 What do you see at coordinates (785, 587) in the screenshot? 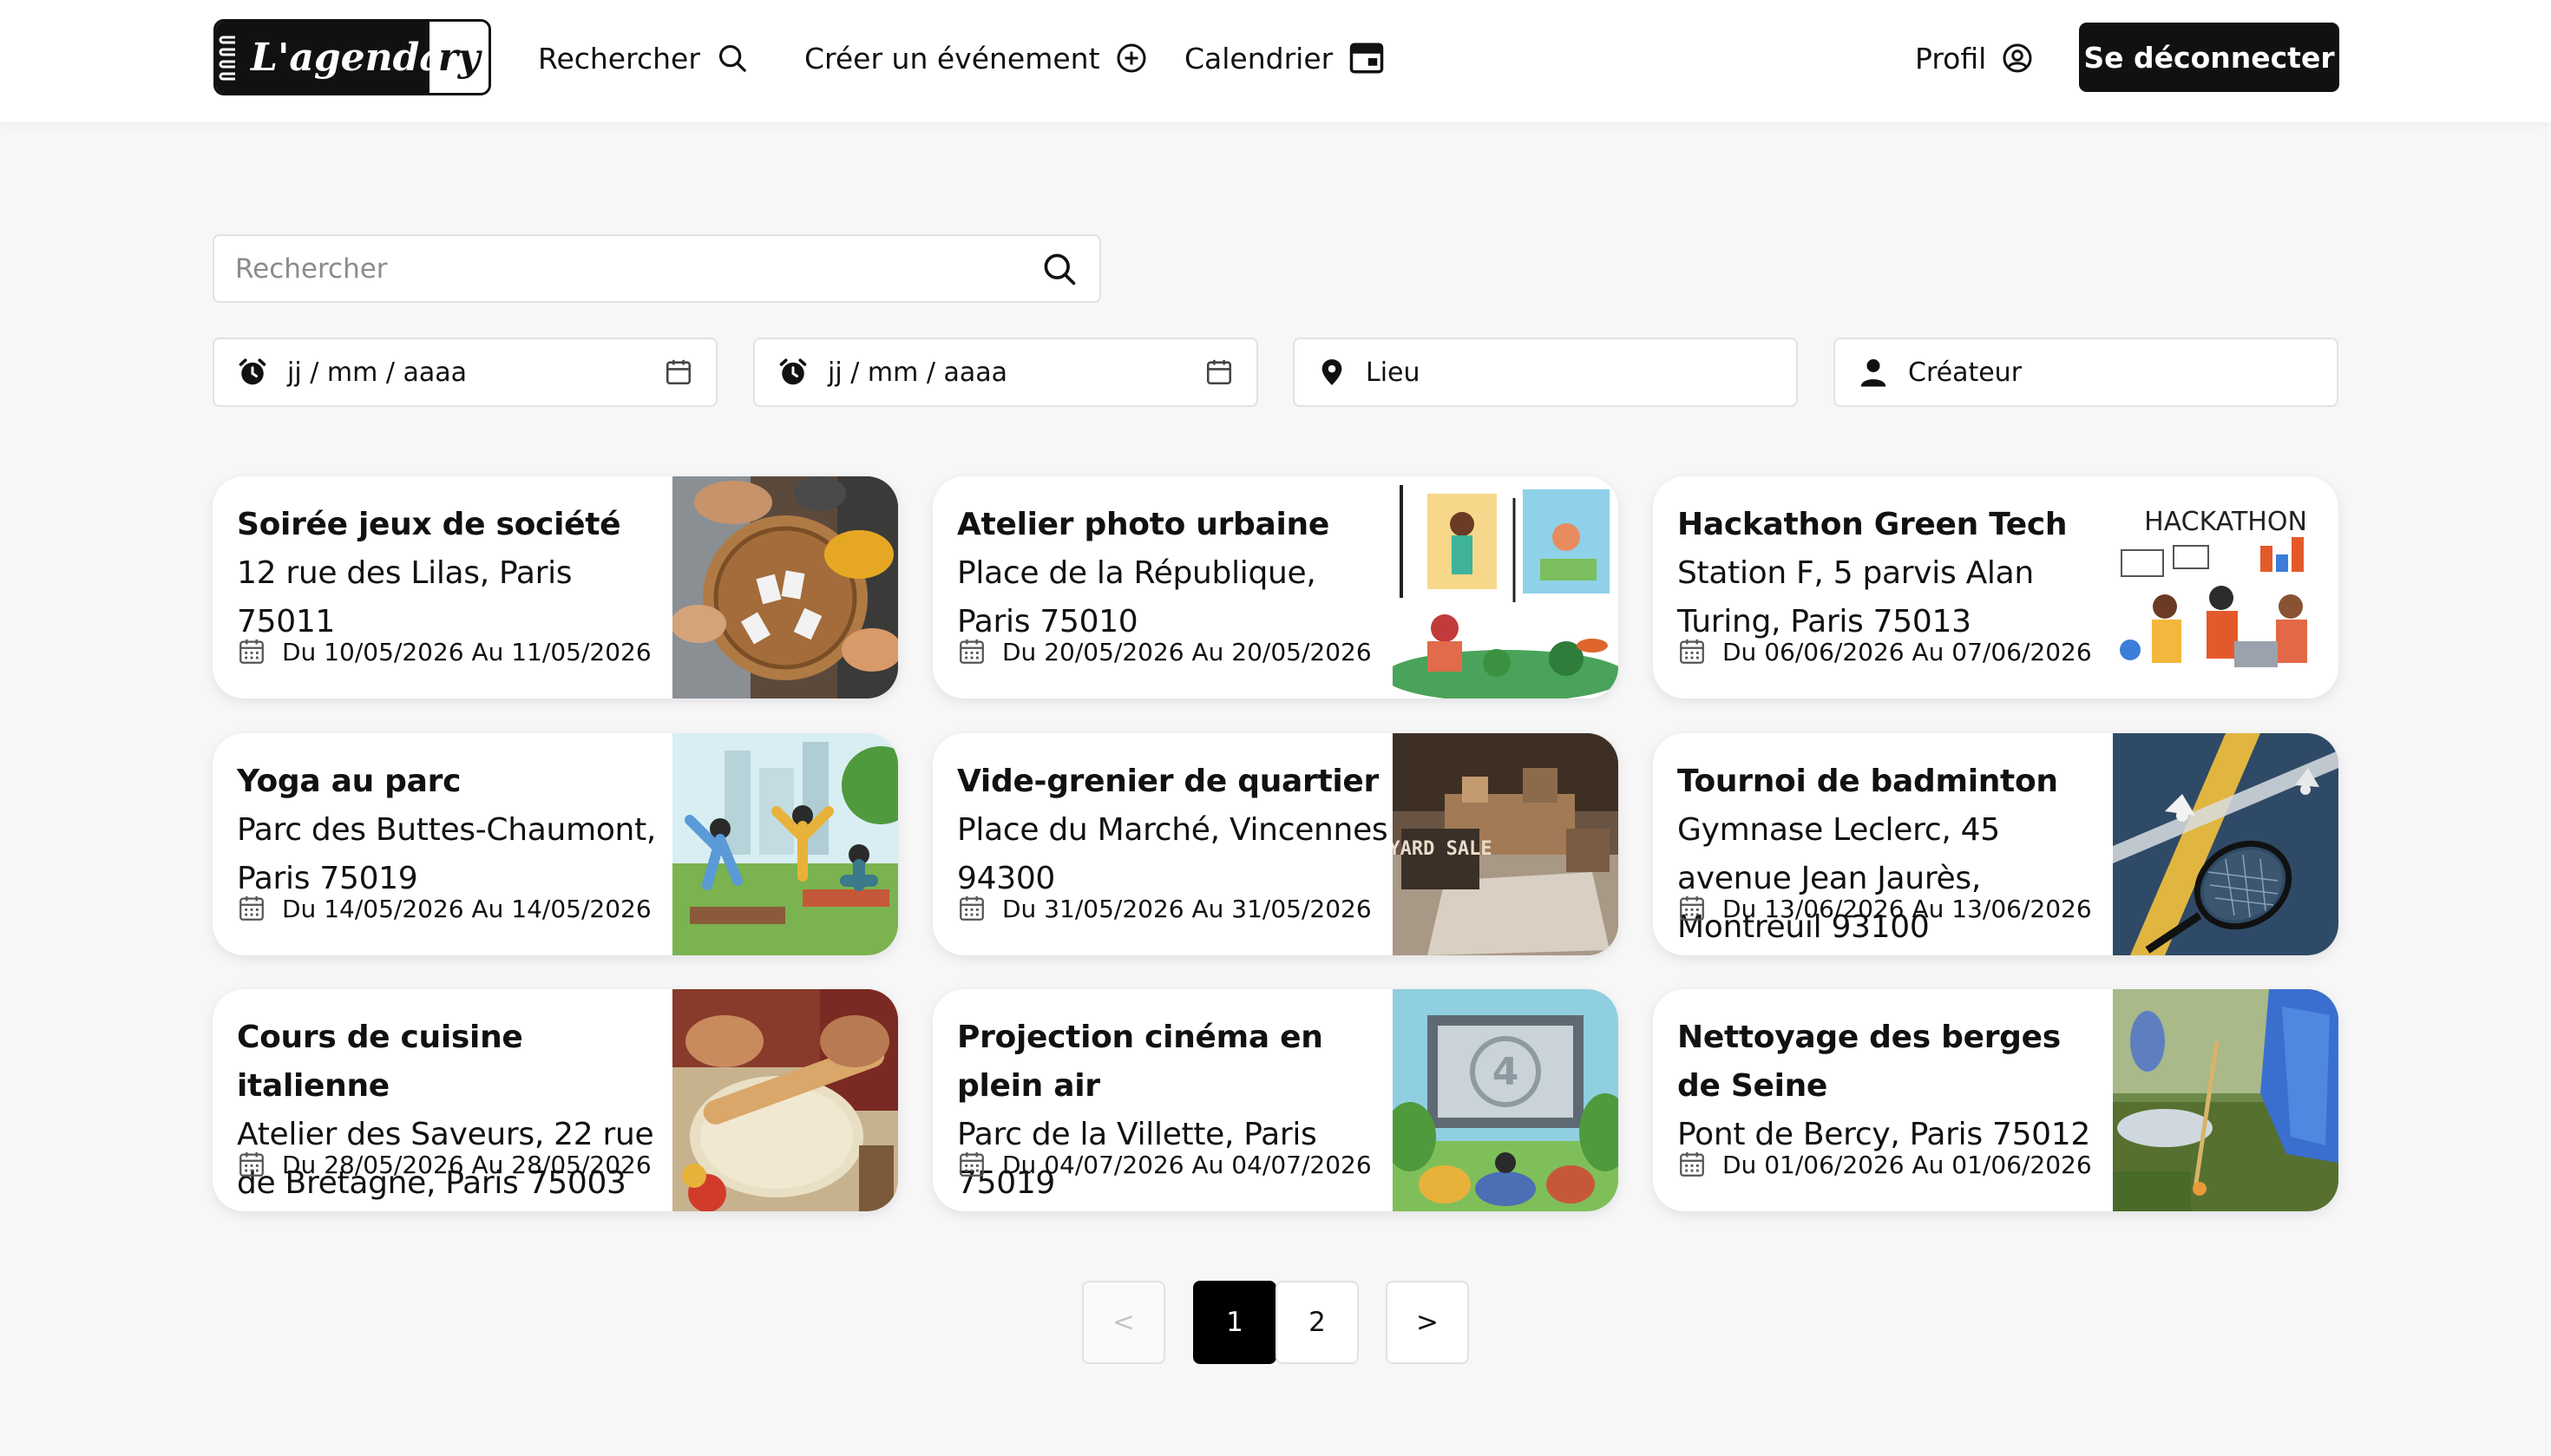
I see `board-games-image` at bounding box center [785, 587].